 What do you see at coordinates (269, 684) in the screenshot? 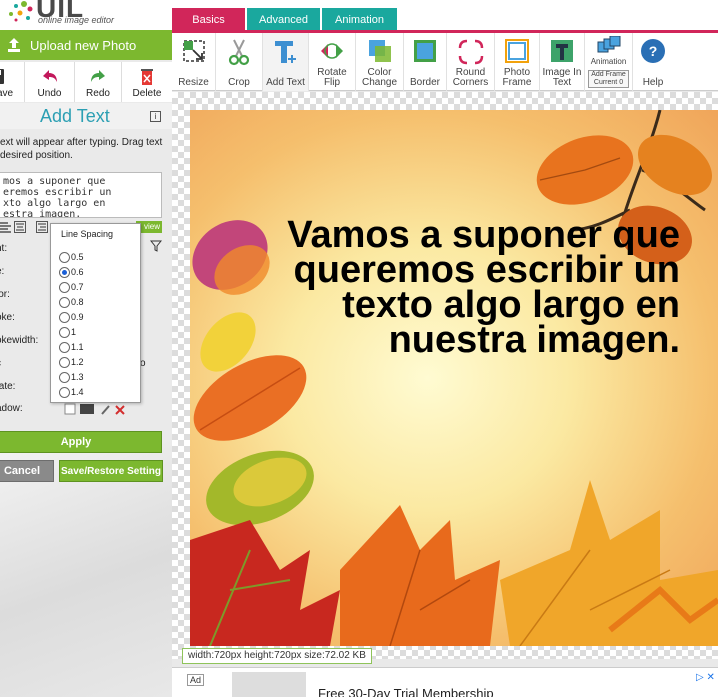
I see `ad-thumbnail` at bounding box center [269, 684].